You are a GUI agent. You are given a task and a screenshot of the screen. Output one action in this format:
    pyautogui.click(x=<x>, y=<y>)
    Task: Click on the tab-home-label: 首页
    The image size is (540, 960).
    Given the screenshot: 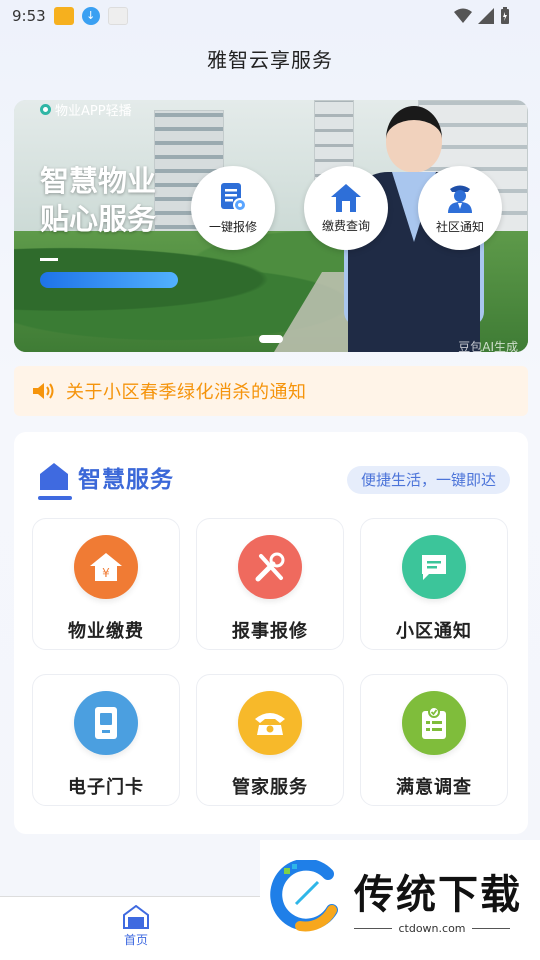 What is the action you would take?
    pyautogui.click(x=135, y=940)
    